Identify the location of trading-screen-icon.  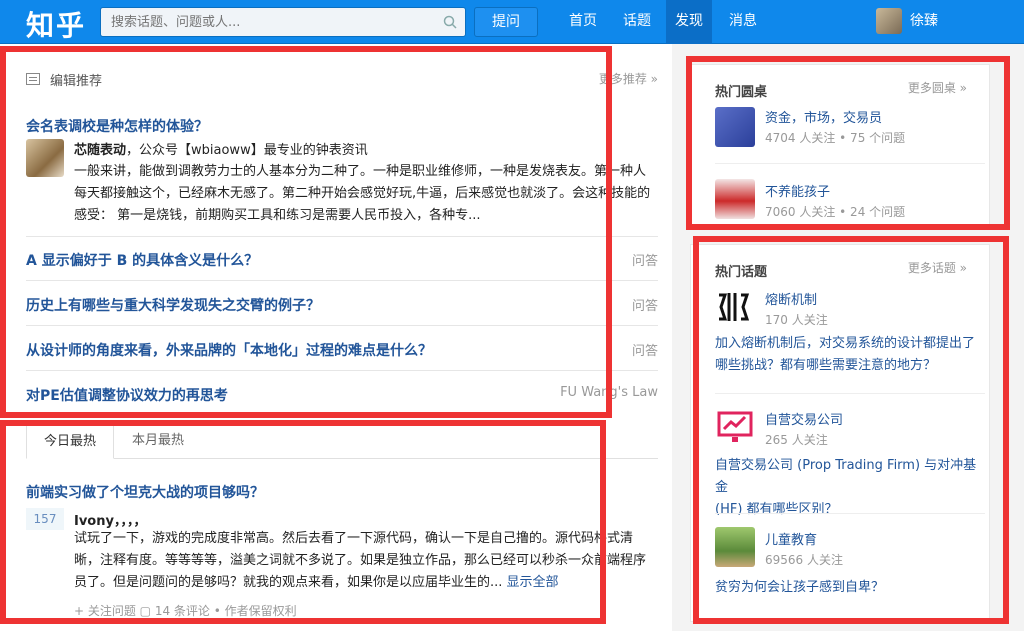
(735, 427).